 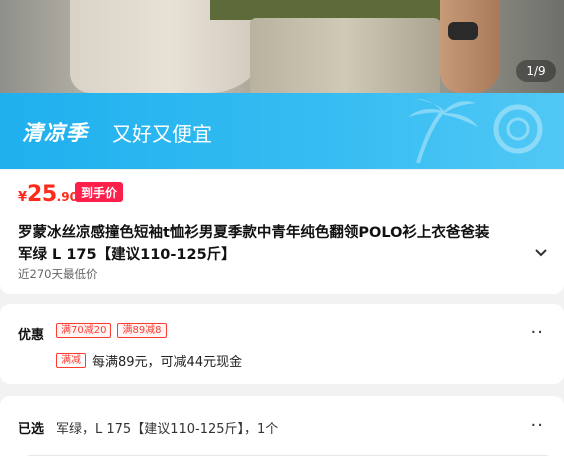 What do you see at coordinates (167, 362) in the screenshot?
I see `discount-text: 每满89元，可减44元现金` at bounding box center [167, 362].